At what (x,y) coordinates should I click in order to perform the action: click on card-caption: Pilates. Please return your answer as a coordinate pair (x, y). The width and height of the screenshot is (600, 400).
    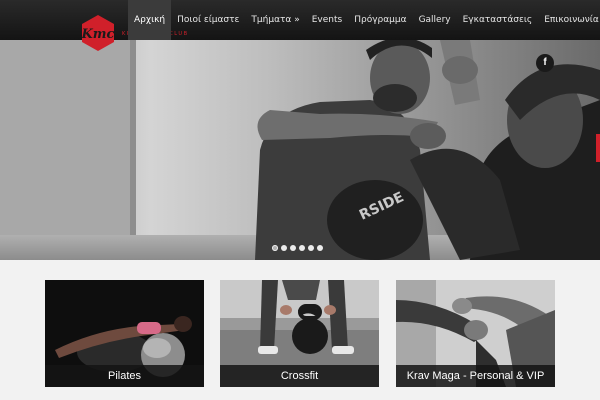
    Looking at the image, I should click on (124, 376).